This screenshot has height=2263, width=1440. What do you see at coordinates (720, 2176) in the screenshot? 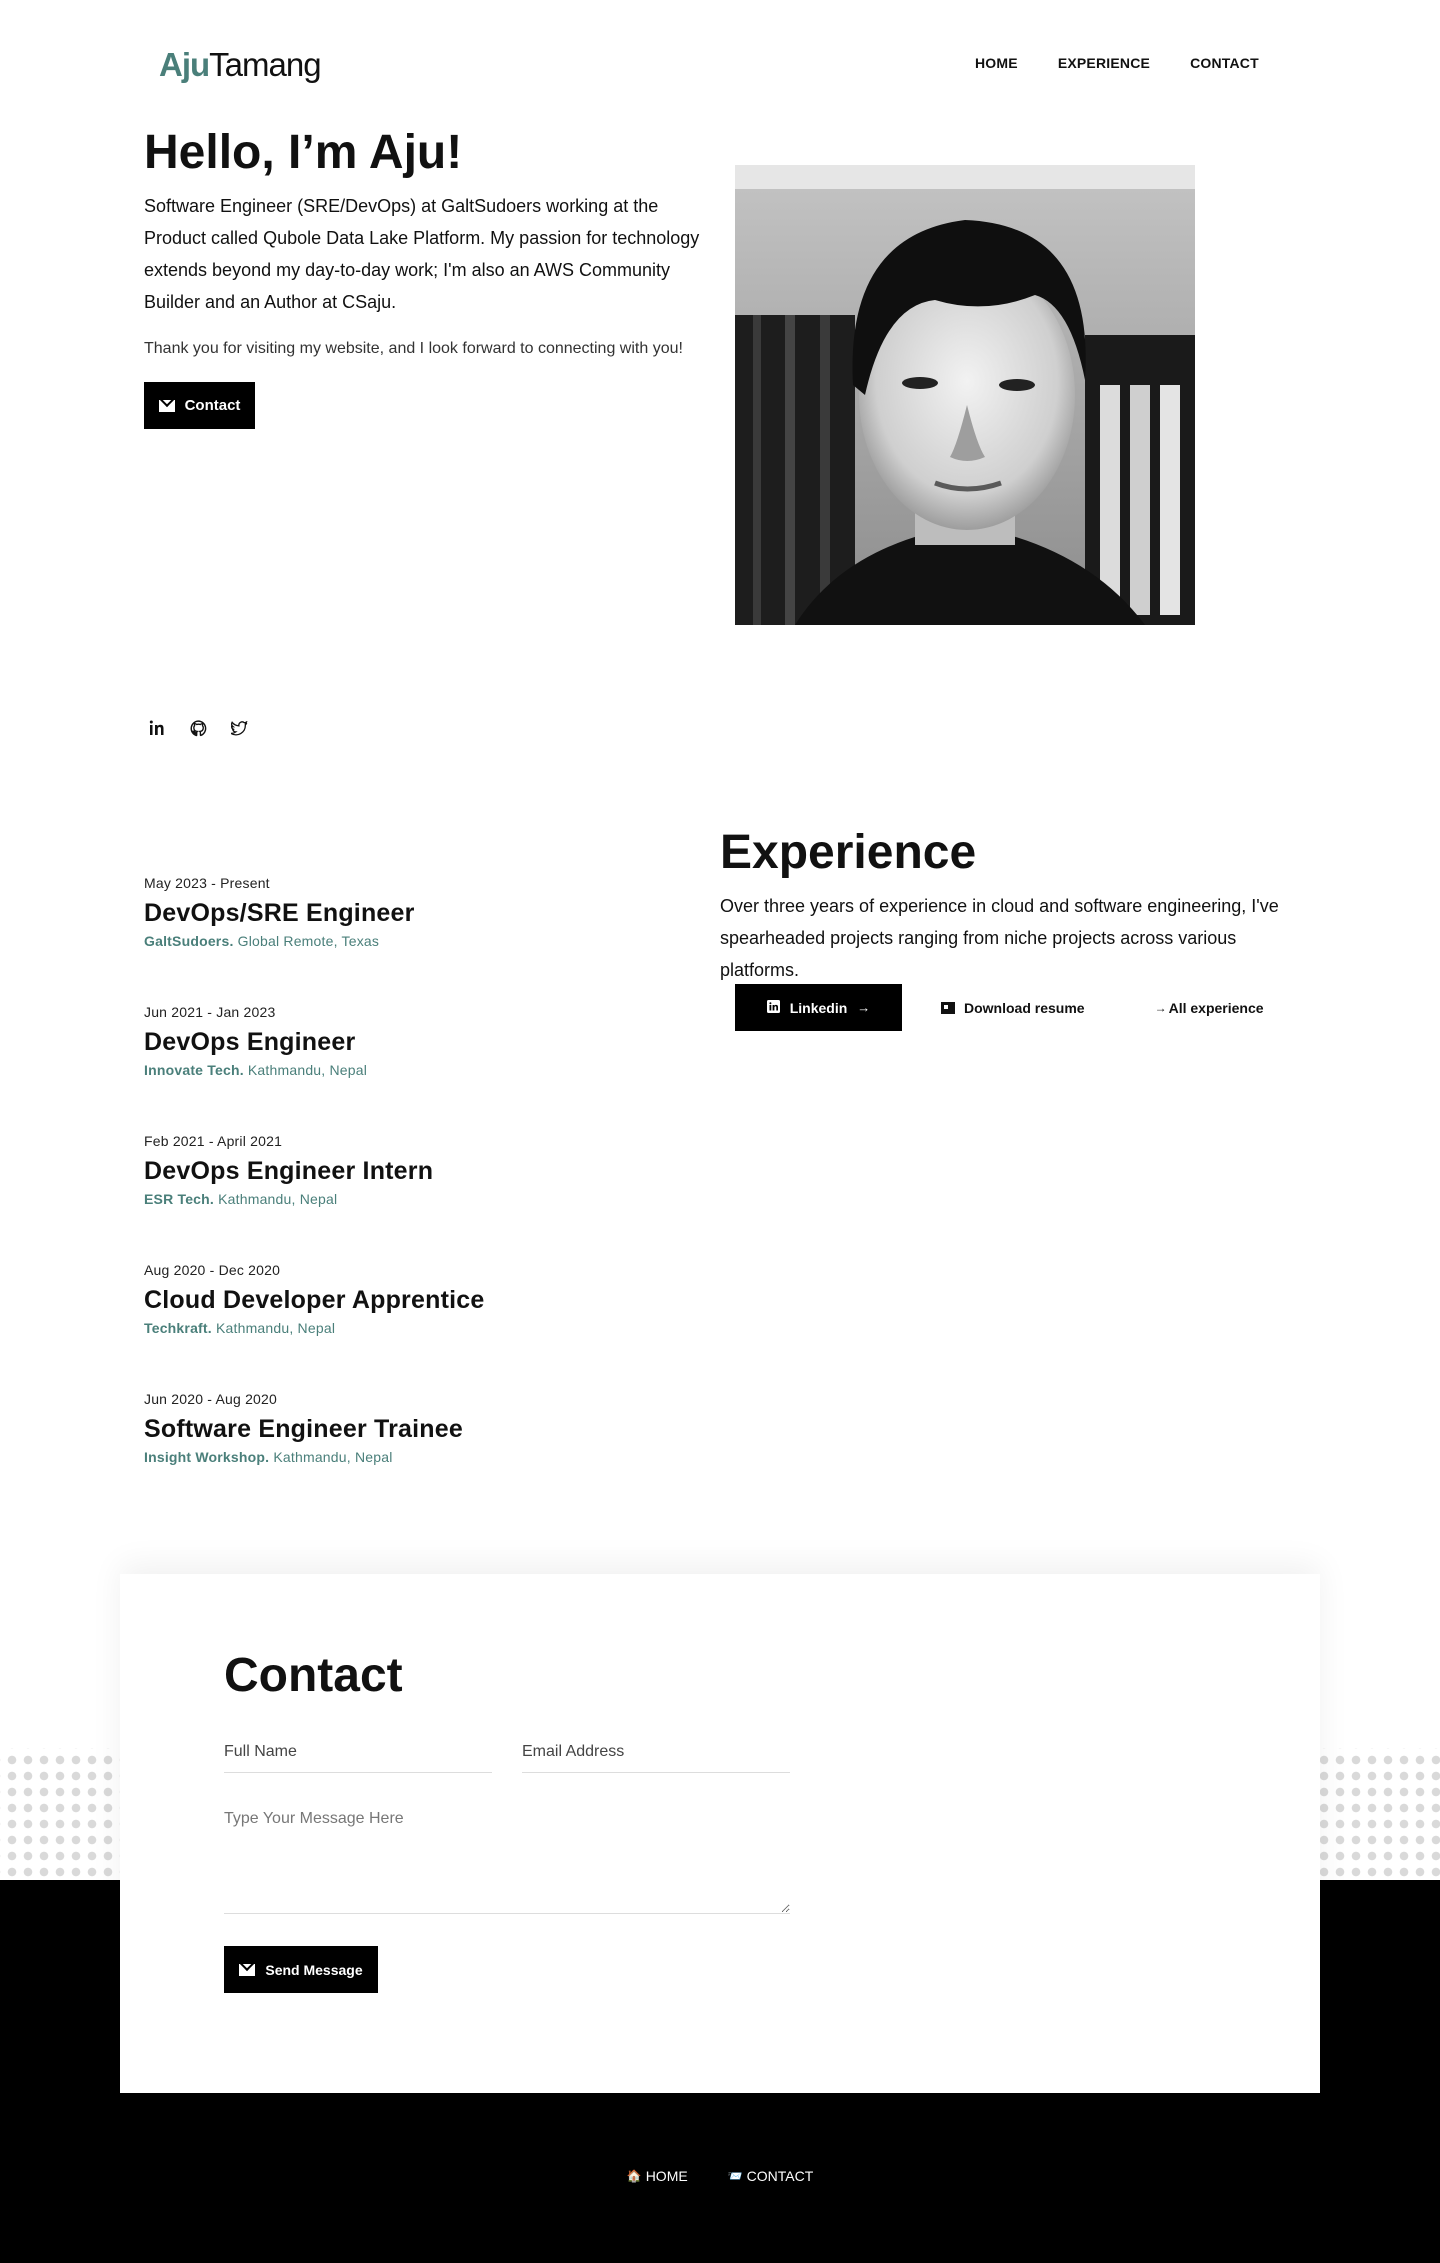
I see `footer-nav: 🏠 HOME 📨 CONTACT` at bounding box center [720, 2176].